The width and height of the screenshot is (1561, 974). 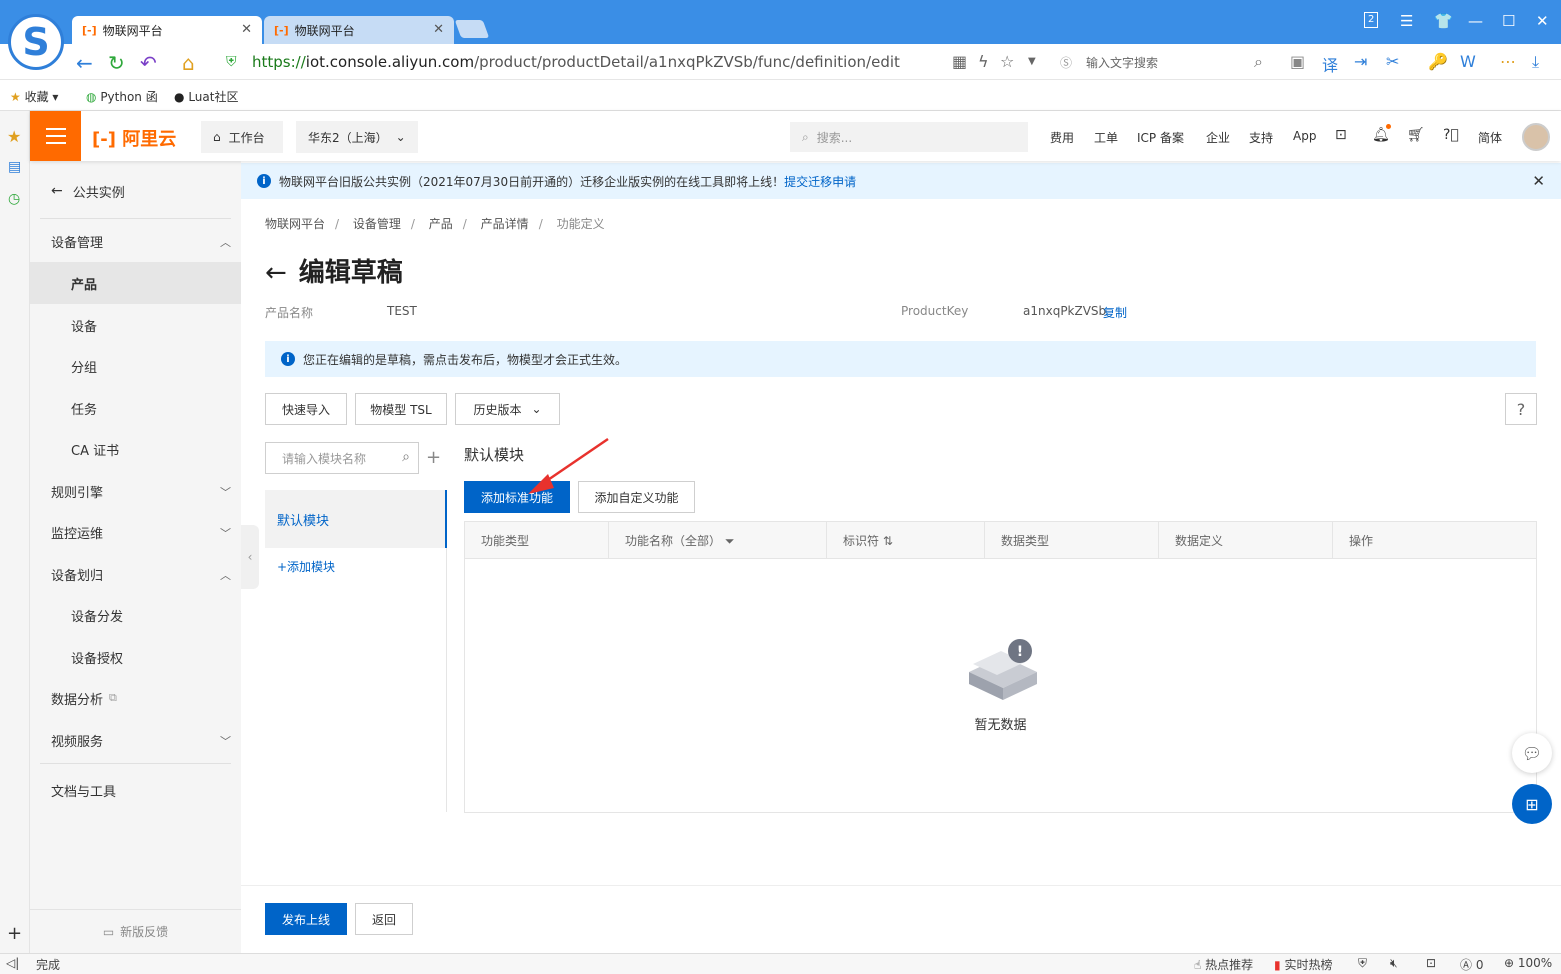 I want to click on migration-link: 提交迁移申请, so click(x=820, y=181).